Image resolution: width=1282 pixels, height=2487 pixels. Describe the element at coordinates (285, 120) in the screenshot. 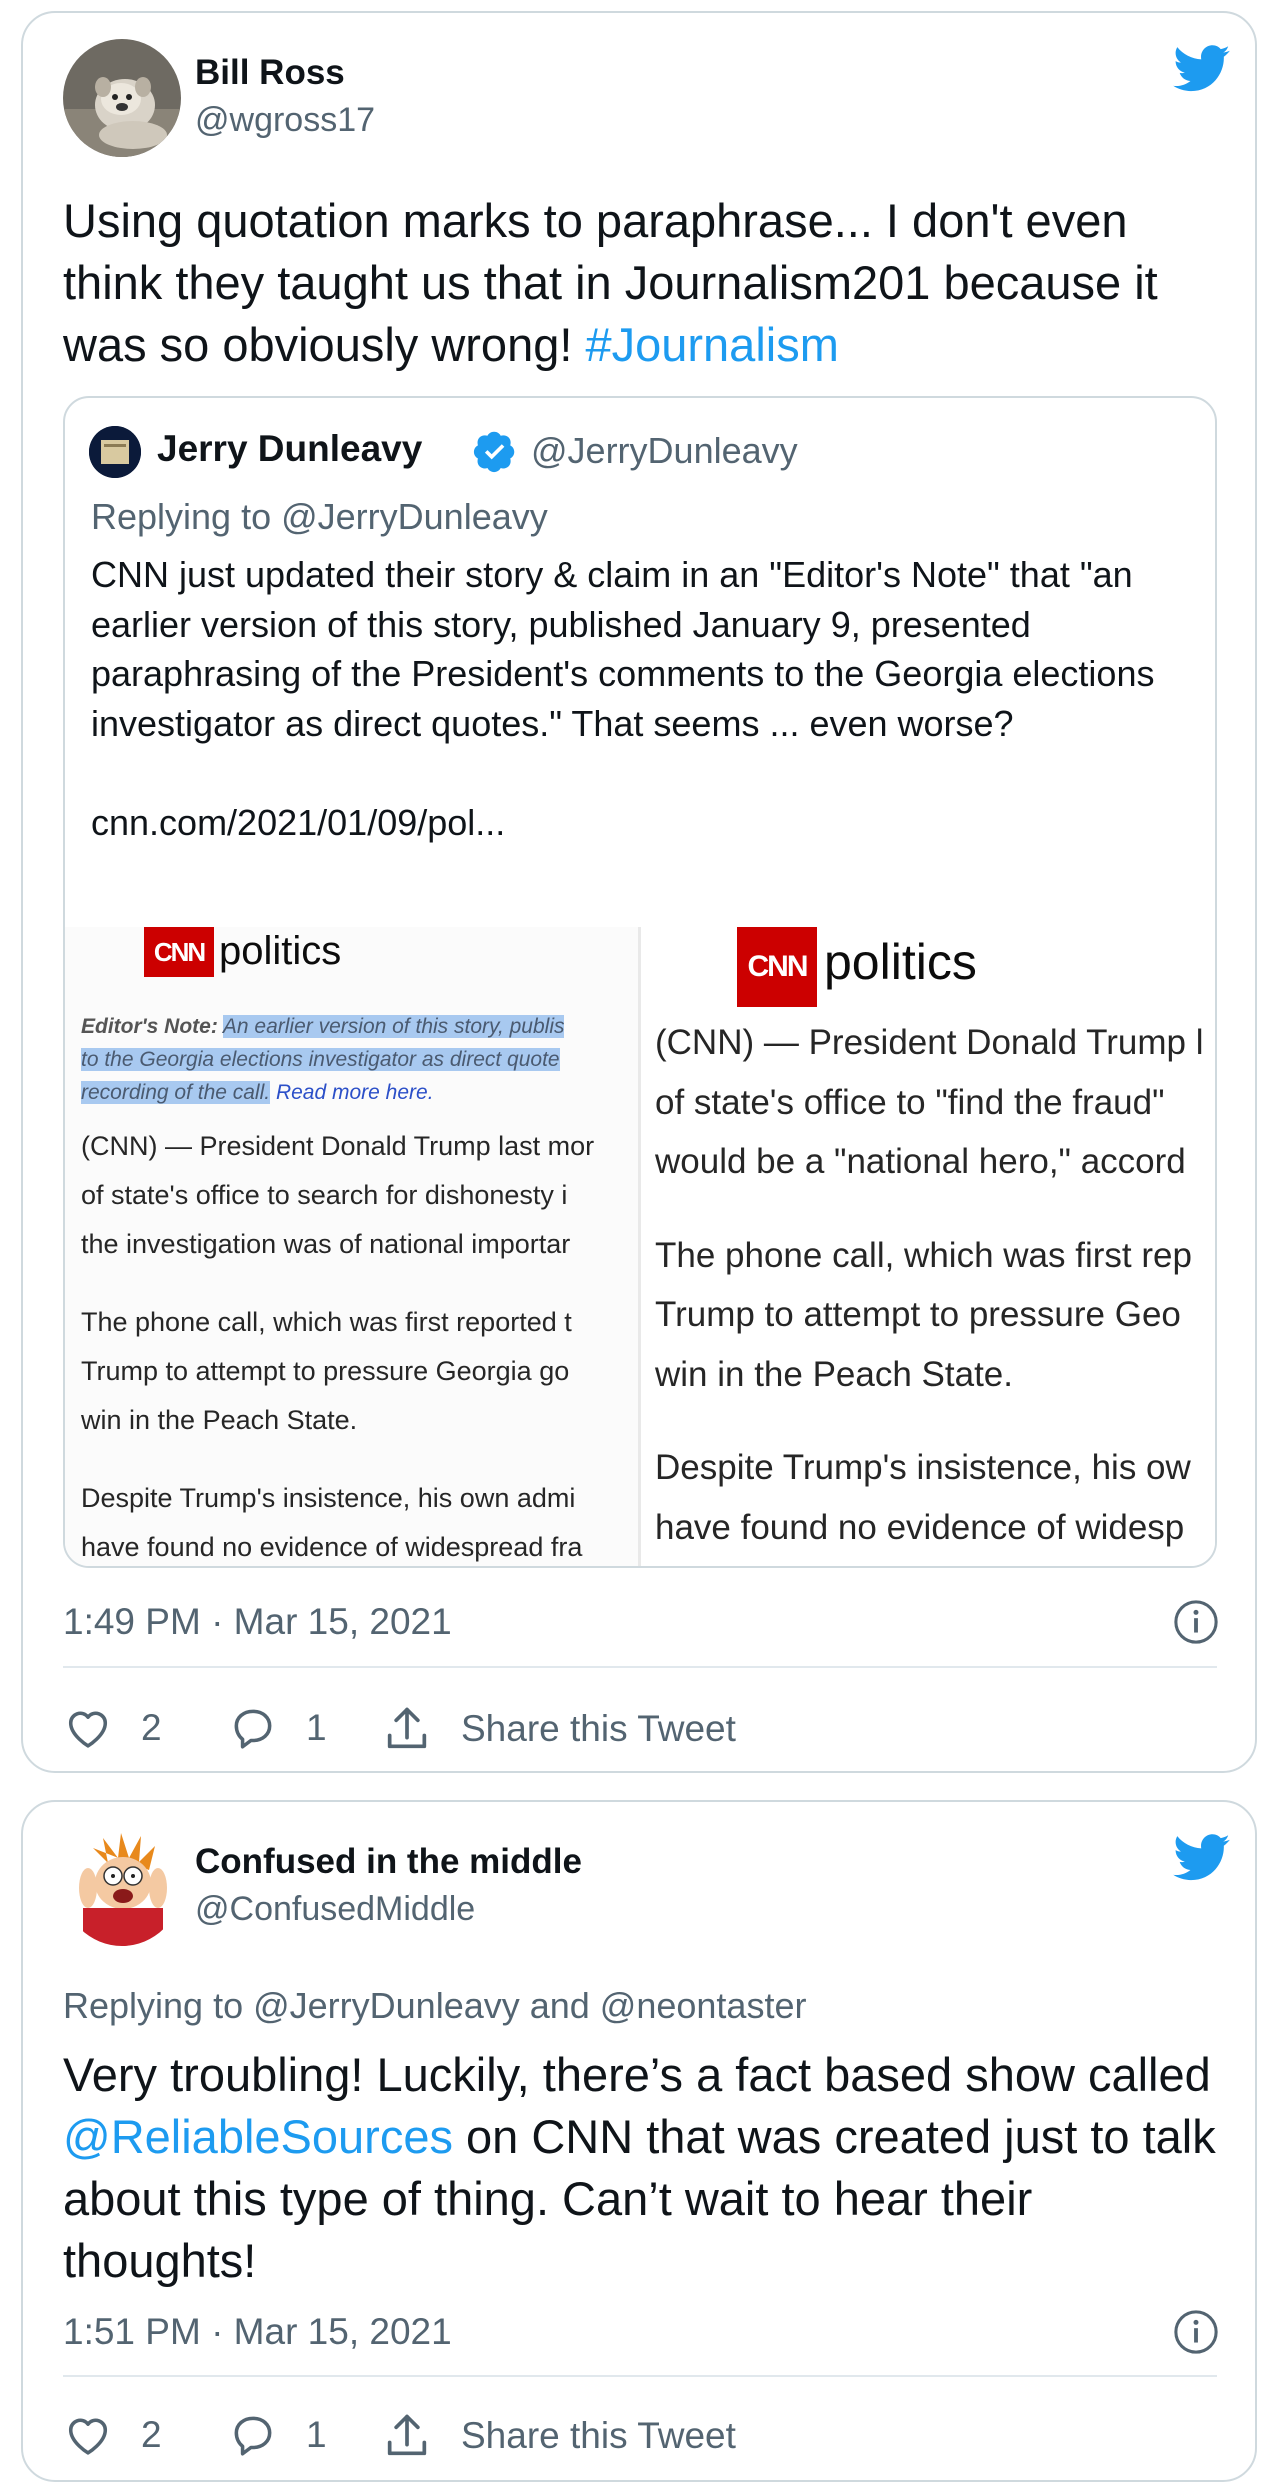

I see `user-handle: @wgross17` at that location.